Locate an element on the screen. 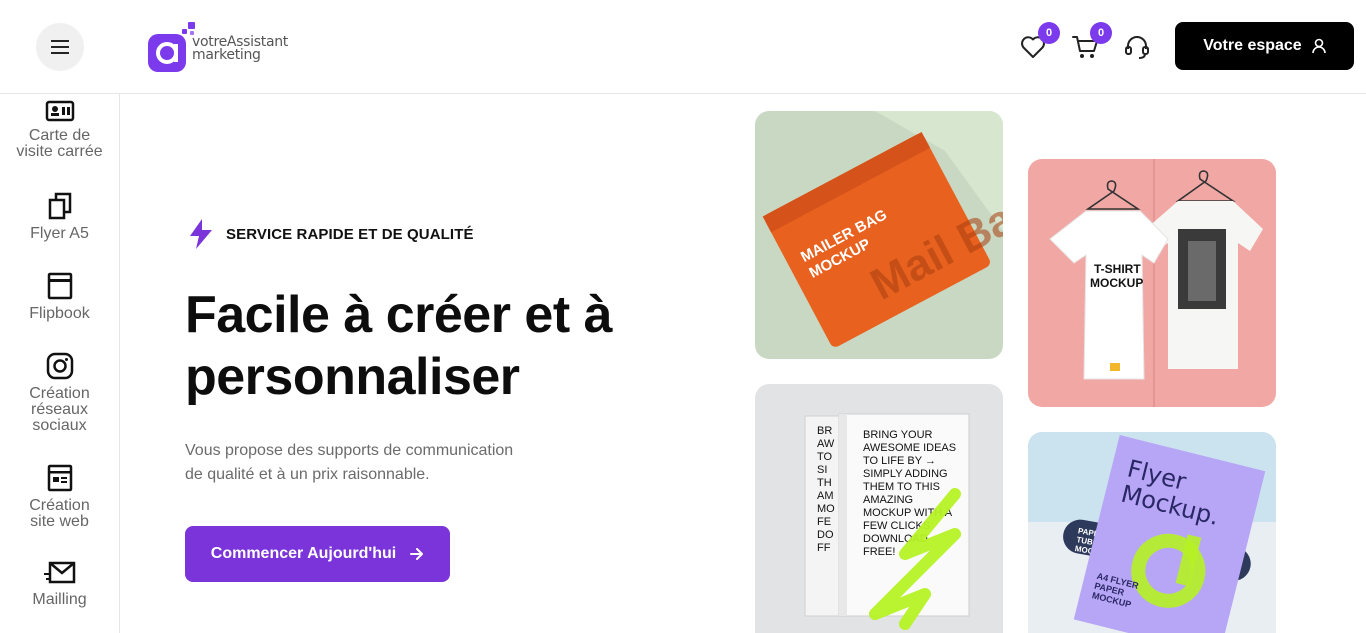 The image size is (1366, 633). cart-count-badge: 0 is located at coordinates (1101, 33).